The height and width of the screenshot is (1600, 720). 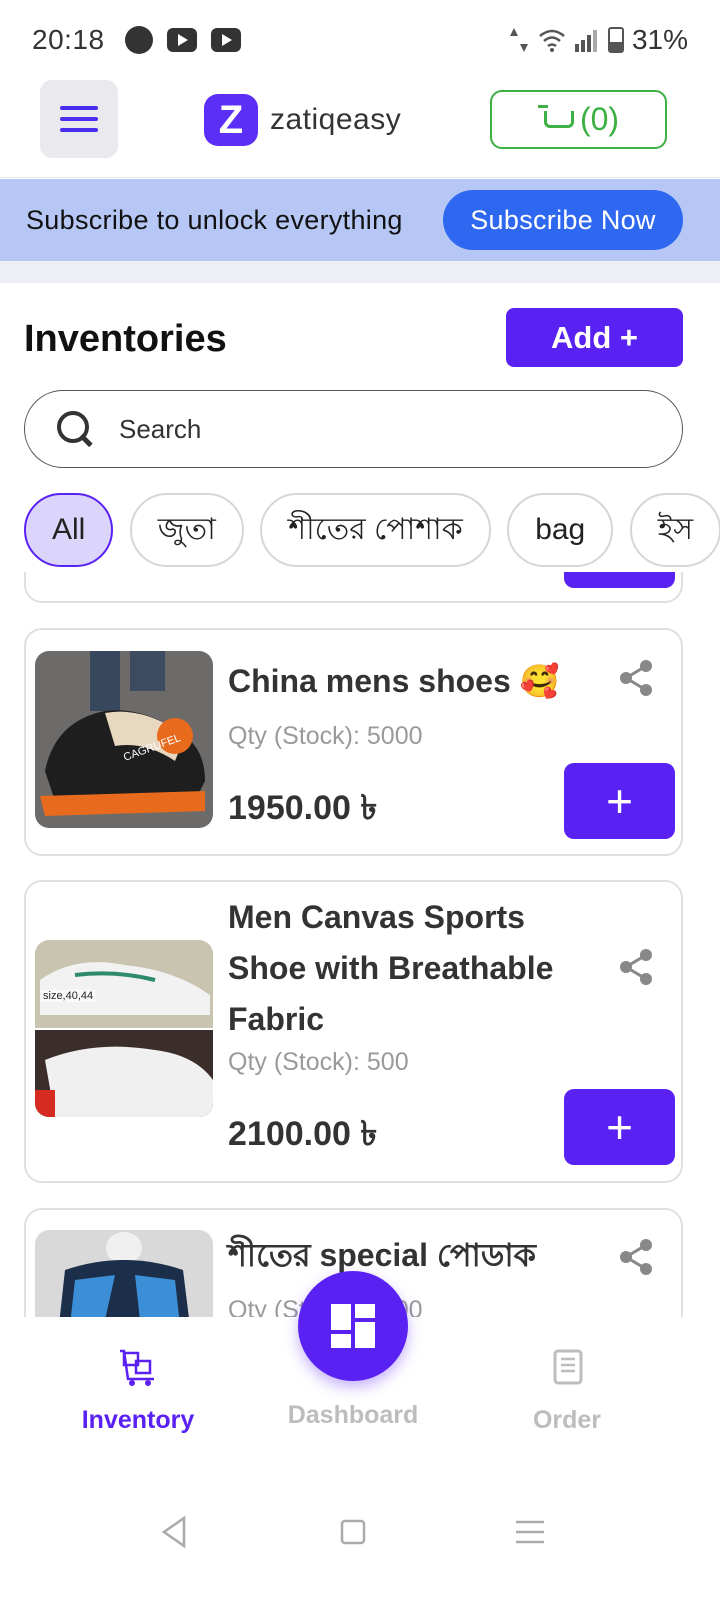 What do you see at coordinates (137, 1367) in the screenshot?
I see `inventory-icon` at bounding box center [137, 1367].